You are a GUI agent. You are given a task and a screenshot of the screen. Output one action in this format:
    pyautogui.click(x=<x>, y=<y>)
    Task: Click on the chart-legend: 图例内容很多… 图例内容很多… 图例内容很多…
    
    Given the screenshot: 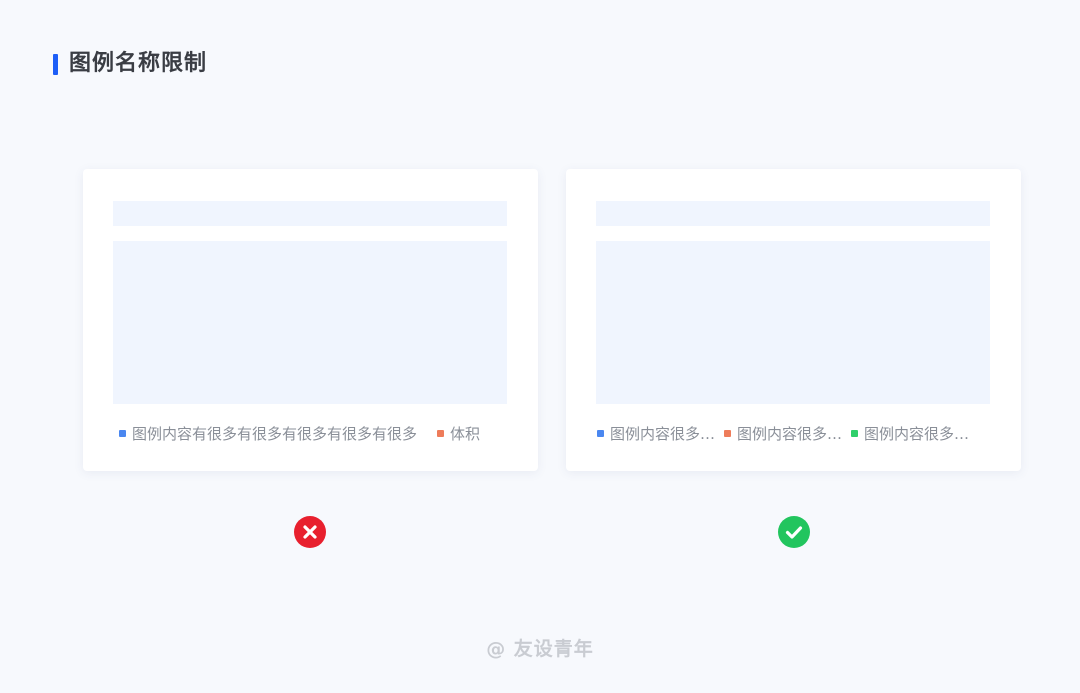 What is the action you would take?
    pyautogui.click(x=783, y=433)
    